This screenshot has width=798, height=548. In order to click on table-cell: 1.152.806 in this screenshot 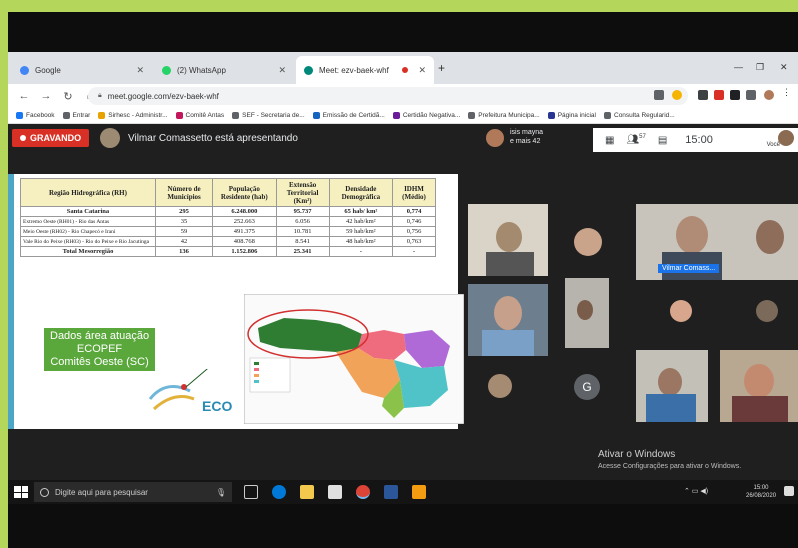, I will do `click(244, 251)`.